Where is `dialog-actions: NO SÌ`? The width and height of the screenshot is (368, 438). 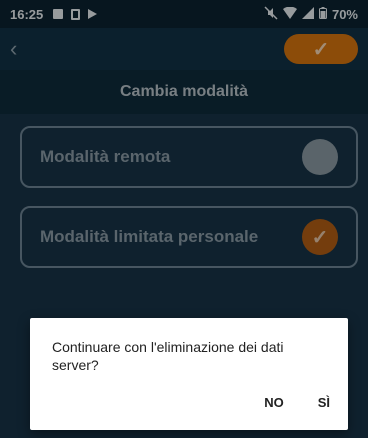
dialog-actions: NO SÌ is located at coordinates (297, 402).